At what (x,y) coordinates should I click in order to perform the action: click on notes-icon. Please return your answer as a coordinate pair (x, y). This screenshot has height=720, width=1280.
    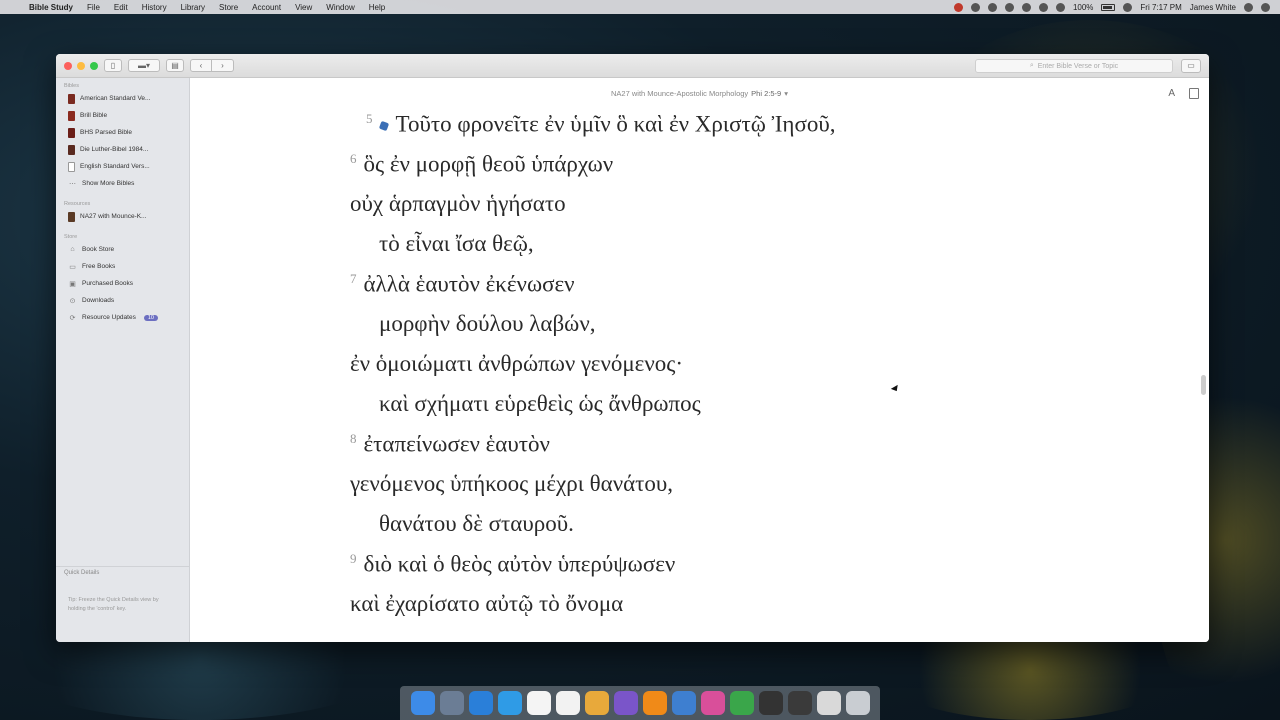
    Looking at the image, I should click on (567, 703).